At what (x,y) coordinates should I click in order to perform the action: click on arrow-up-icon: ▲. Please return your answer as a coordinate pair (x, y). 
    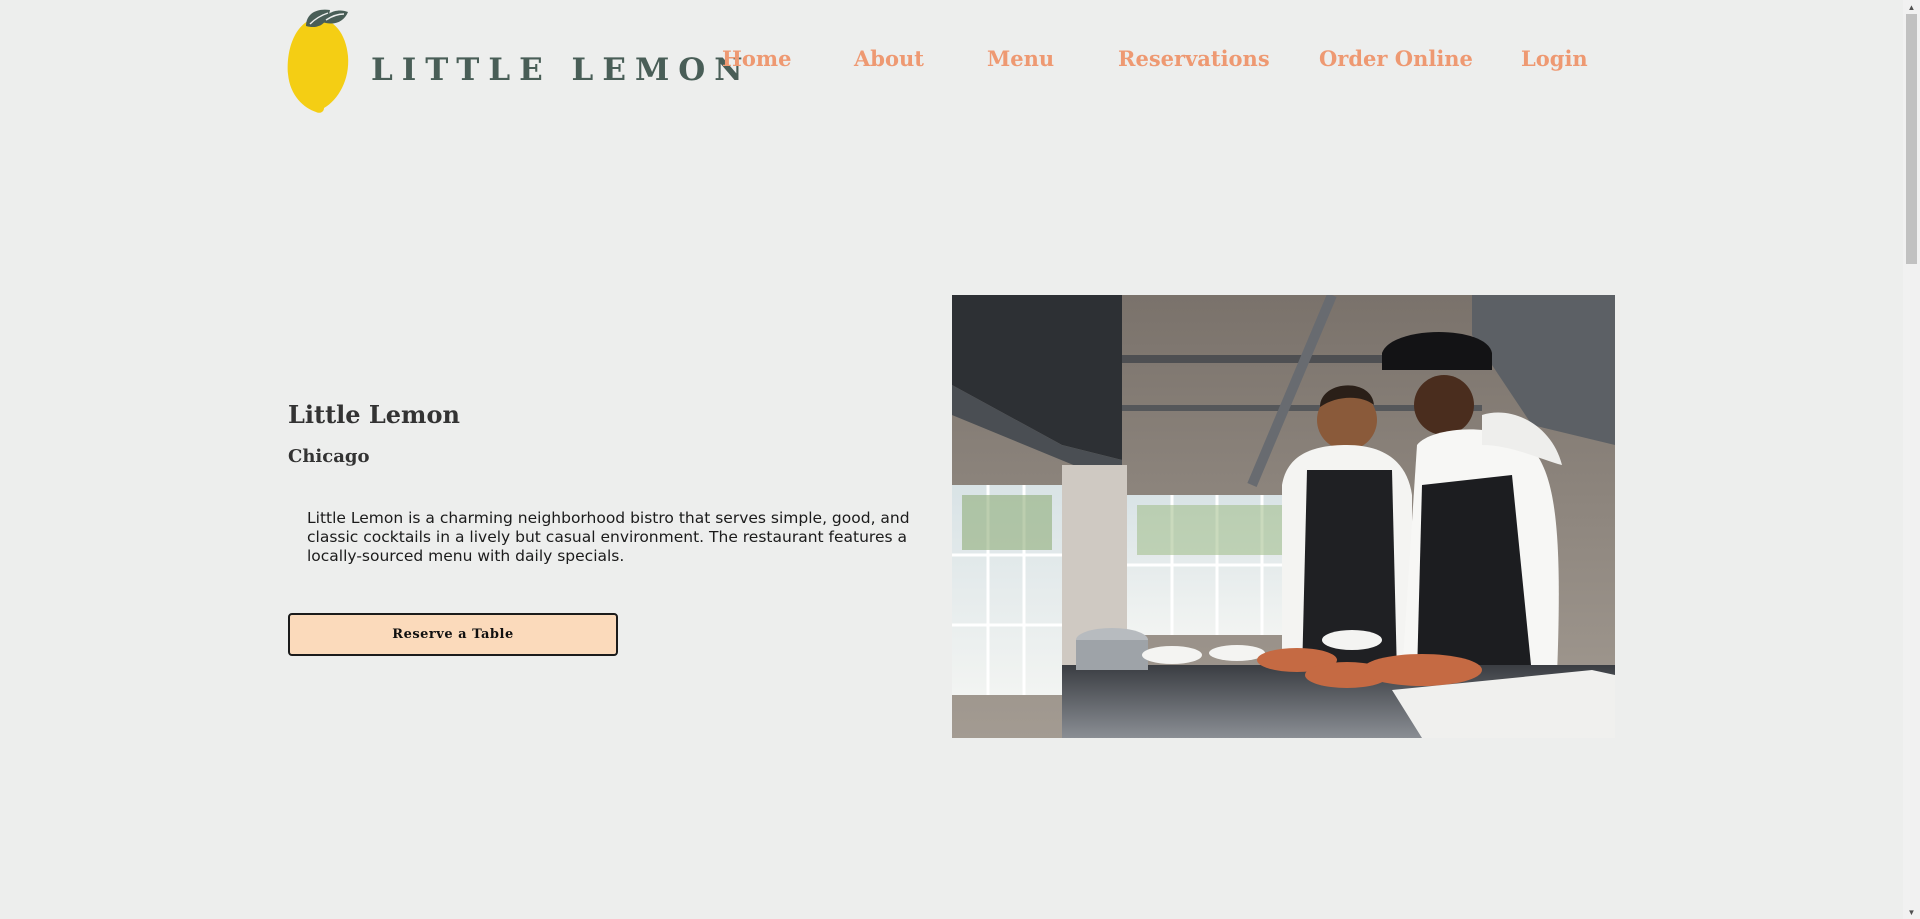
    Looking at the image, I should click on (1911, 7).